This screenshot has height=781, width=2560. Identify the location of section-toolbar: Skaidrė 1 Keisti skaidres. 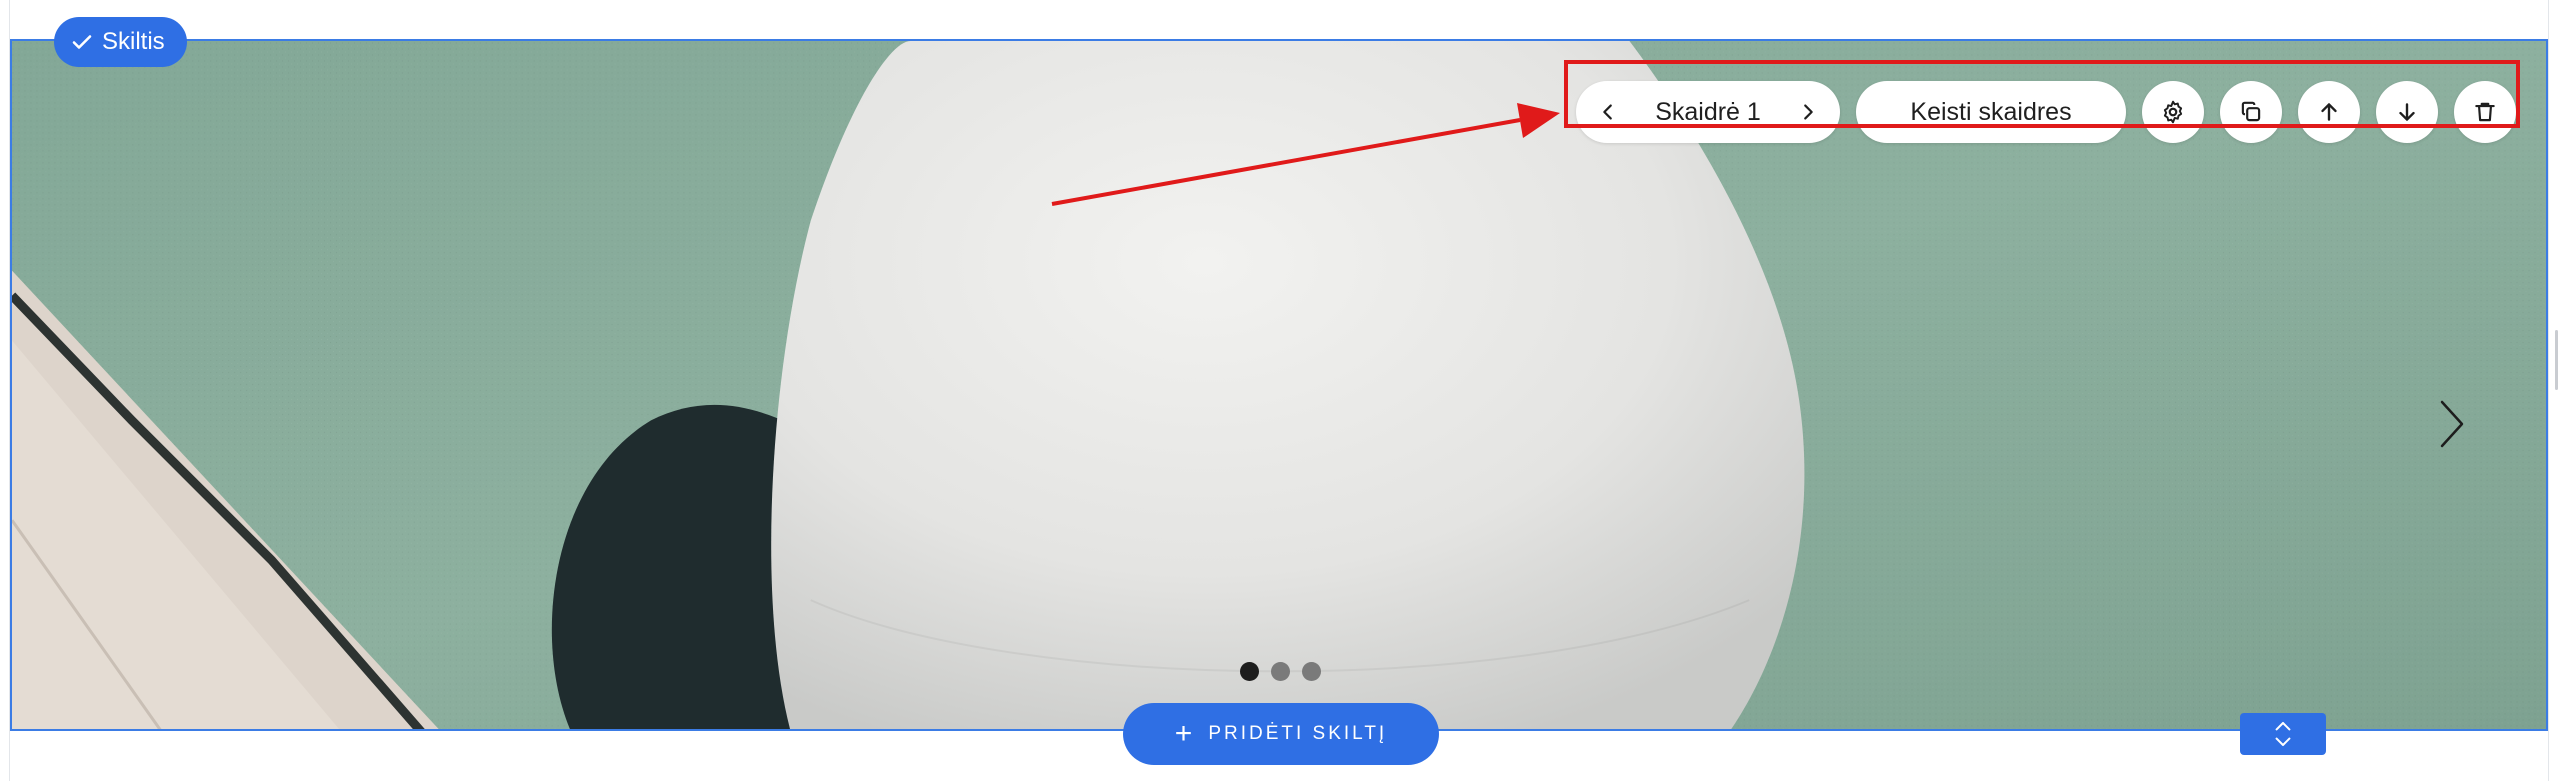
(2046, 112).